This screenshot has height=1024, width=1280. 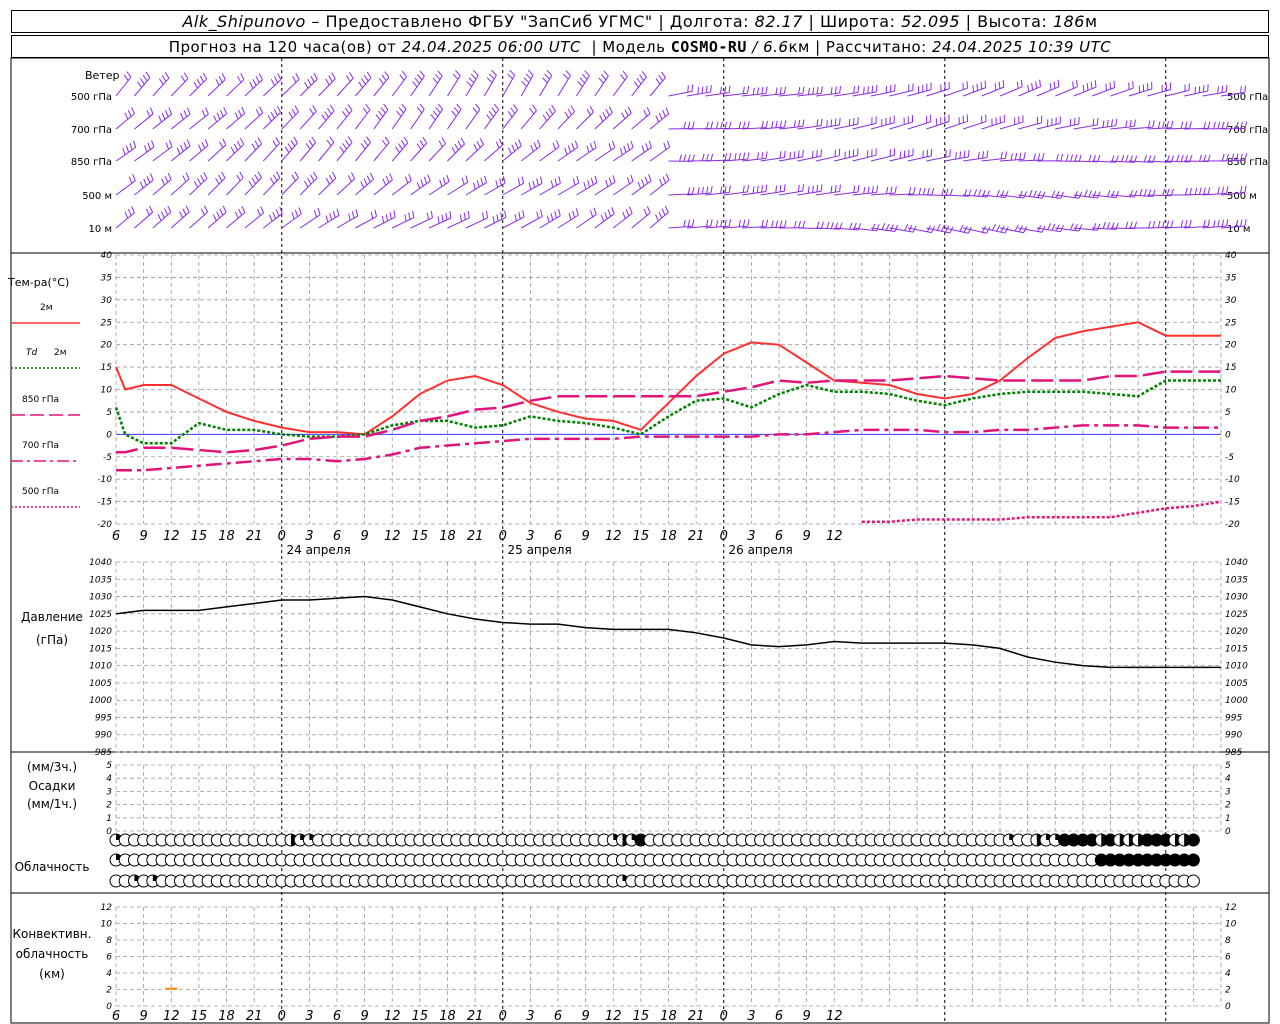 What do you see at coordinates (1236, 580) in the screenshot?
I see `pressure-ytick-right: 1035` at bounding box center [1236, 580].